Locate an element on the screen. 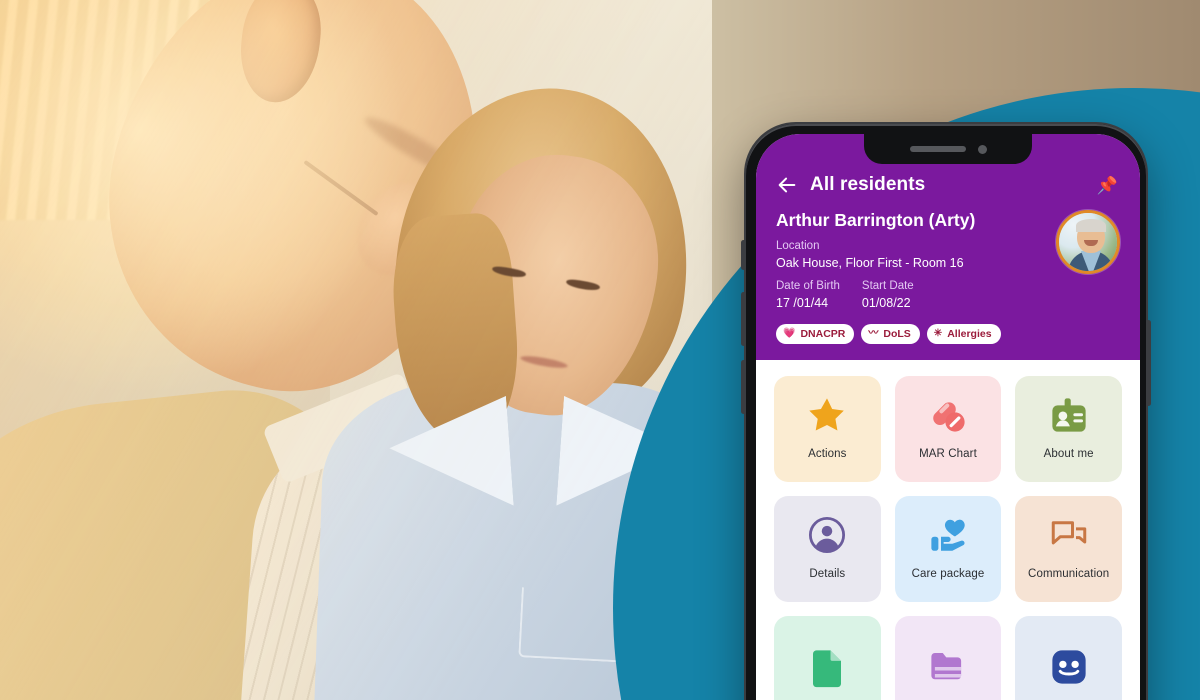 The image size is (1200, 700). allergy-asterisk-icon: ✳ is located at coordinates (938, 334).